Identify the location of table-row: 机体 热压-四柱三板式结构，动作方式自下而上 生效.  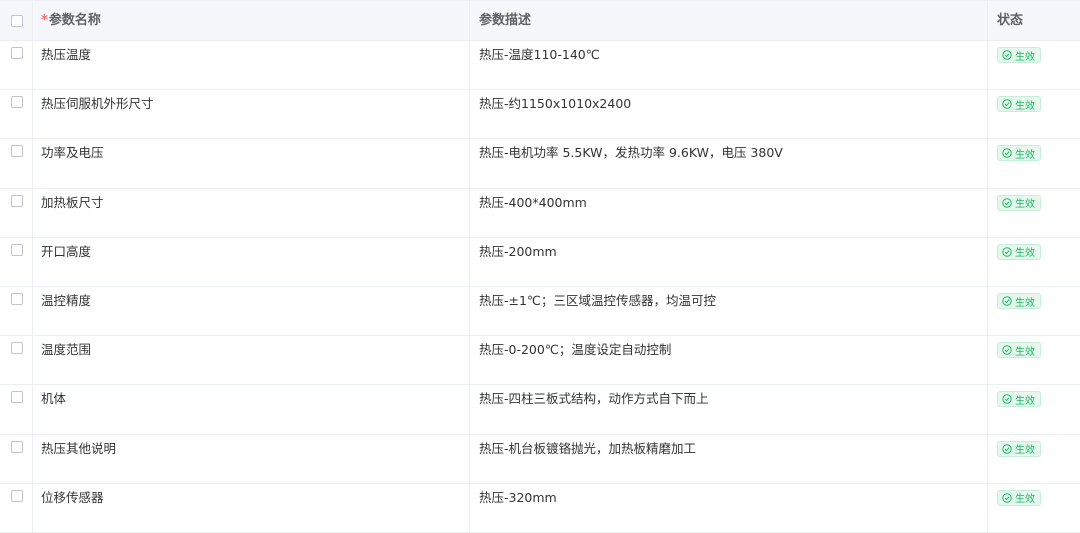
(540, 410).